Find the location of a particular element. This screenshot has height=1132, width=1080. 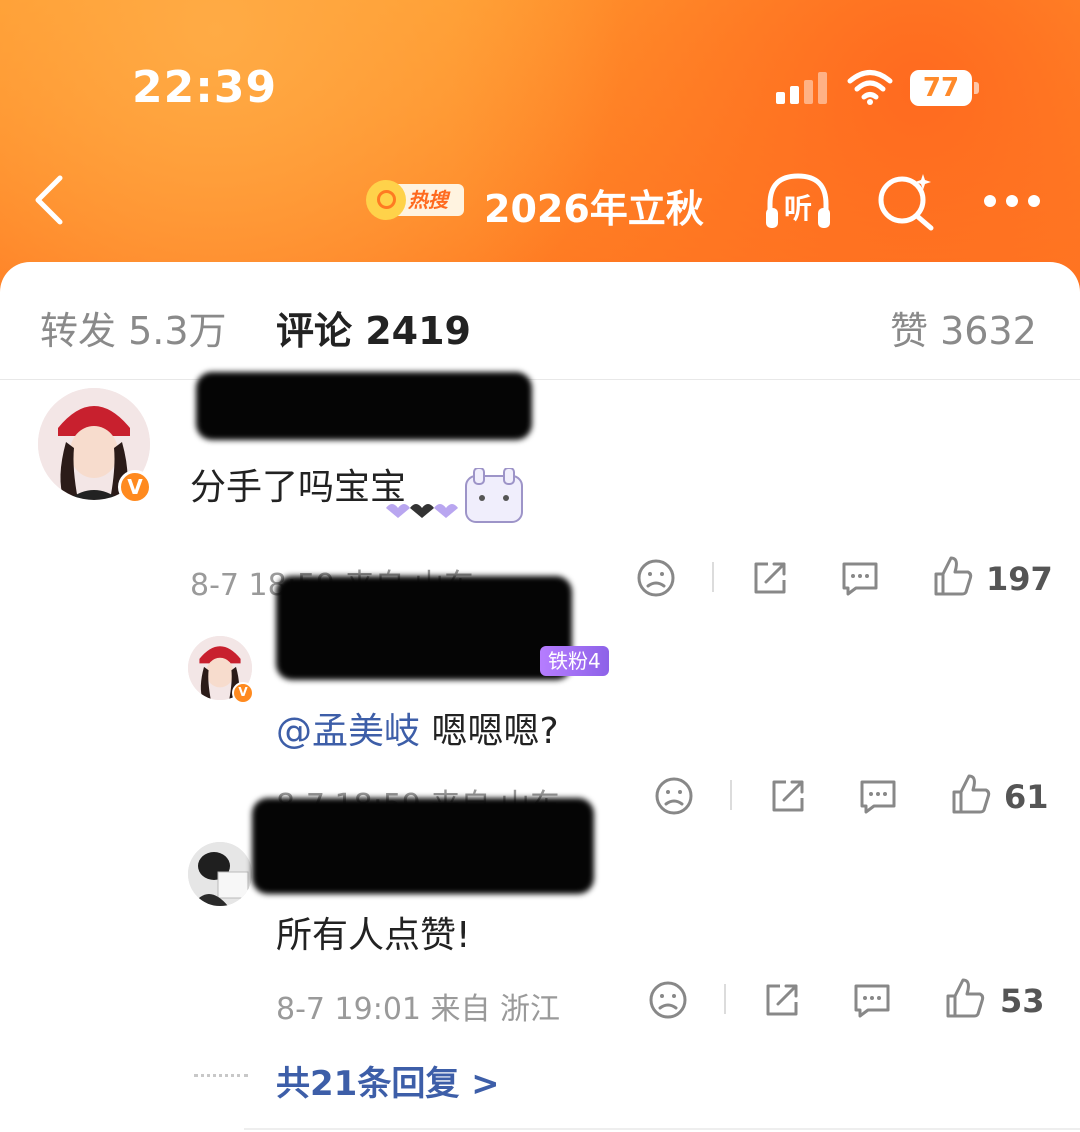

tab-likes: 赞 3632 is located at coordinates (963, 327).